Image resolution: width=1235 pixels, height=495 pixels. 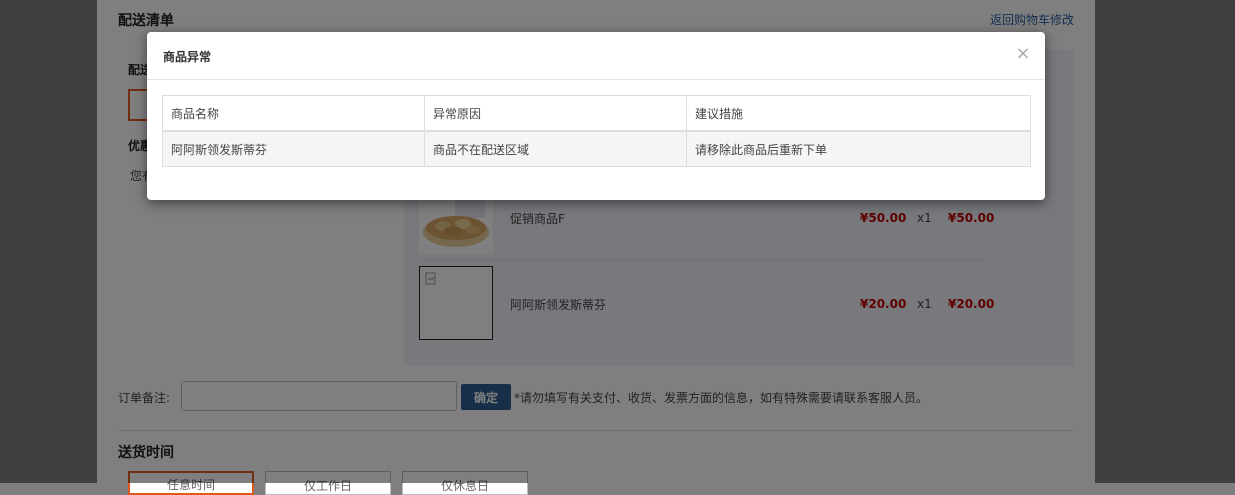 What do you see at coordinates (293, 113) in the screenshot?
I see `column-header-product: 商品名称` at bounding box center [293, 113].